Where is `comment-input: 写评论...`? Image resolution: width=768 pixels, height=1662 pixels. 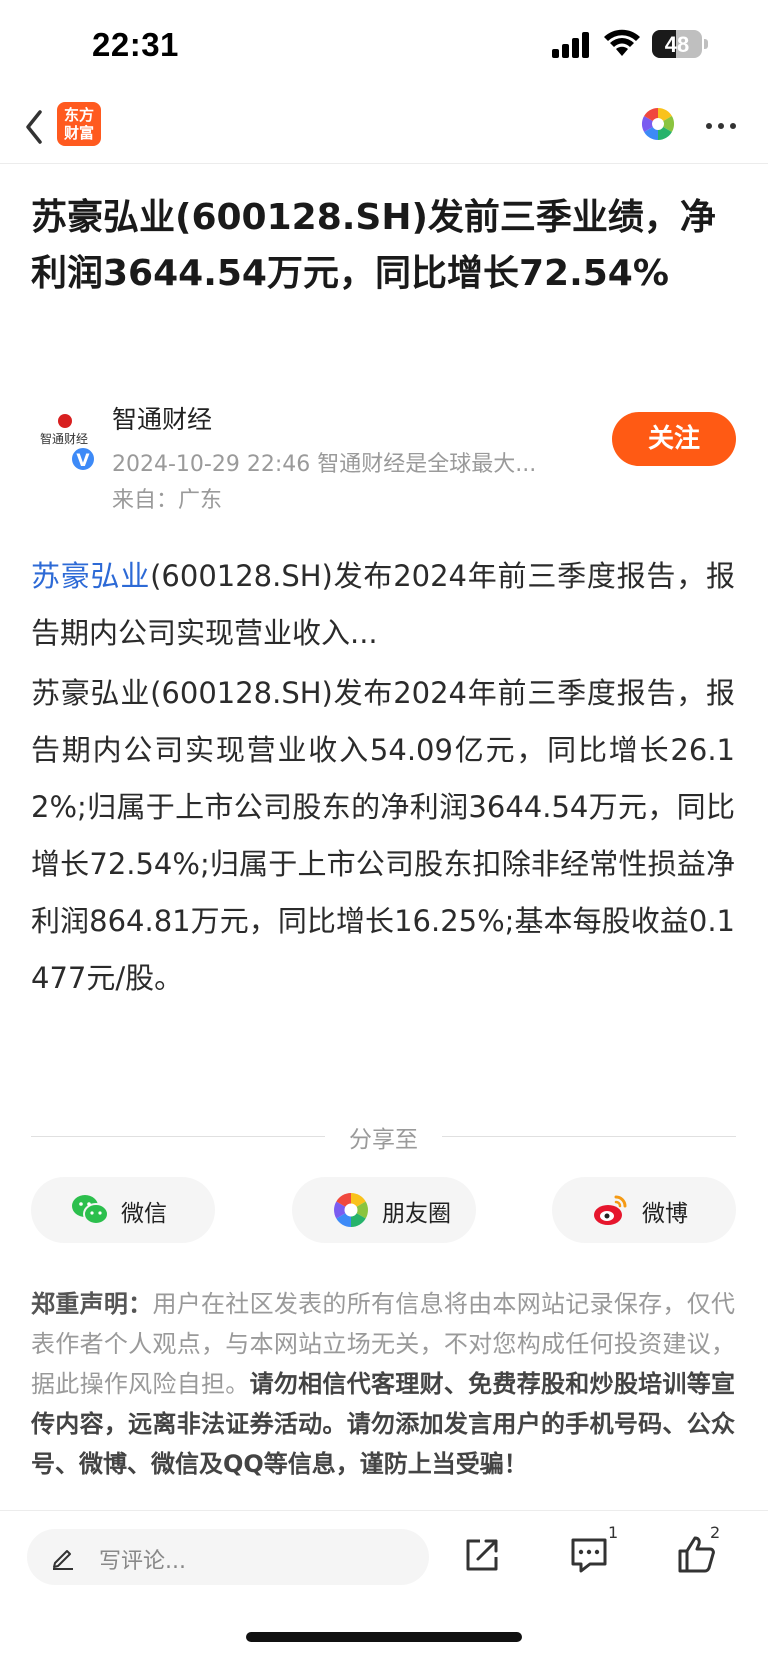 comment-input: 写评论... is located at coordinates (228, 1557).